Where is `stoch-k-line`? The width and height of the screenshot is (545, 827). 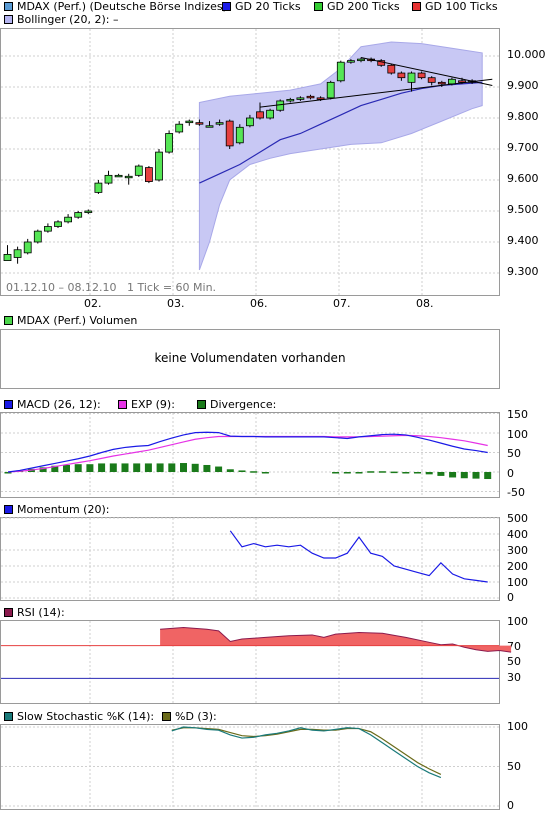 stoch-k-line is located at coordinates (306, 752).